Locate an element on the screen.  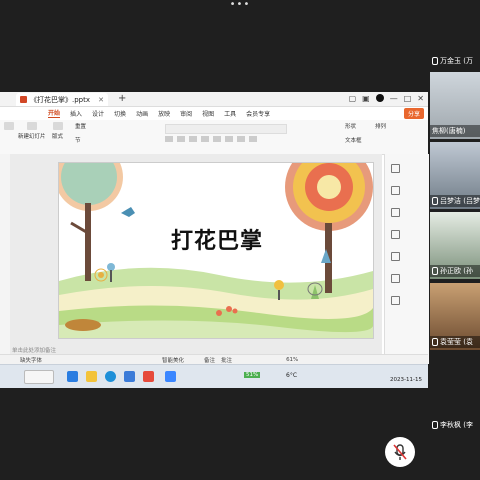
new-tab-button: + is located at coordinates (122, 98).